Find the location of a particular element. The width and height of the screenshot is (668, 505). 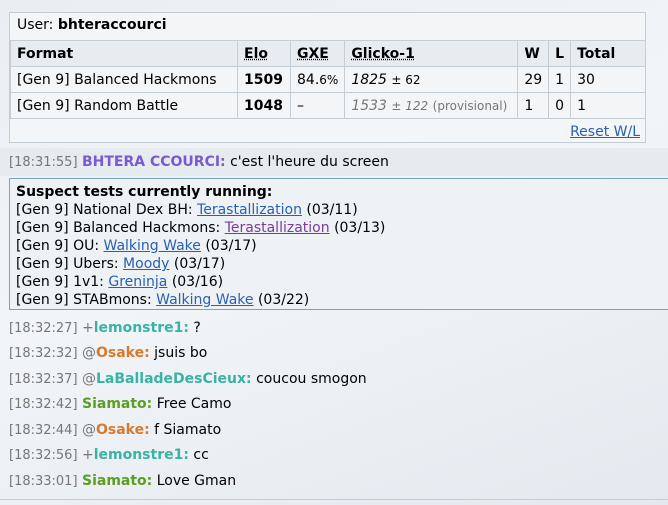

header-glicko: Glicko-1 is located at coordinates (431, 53).